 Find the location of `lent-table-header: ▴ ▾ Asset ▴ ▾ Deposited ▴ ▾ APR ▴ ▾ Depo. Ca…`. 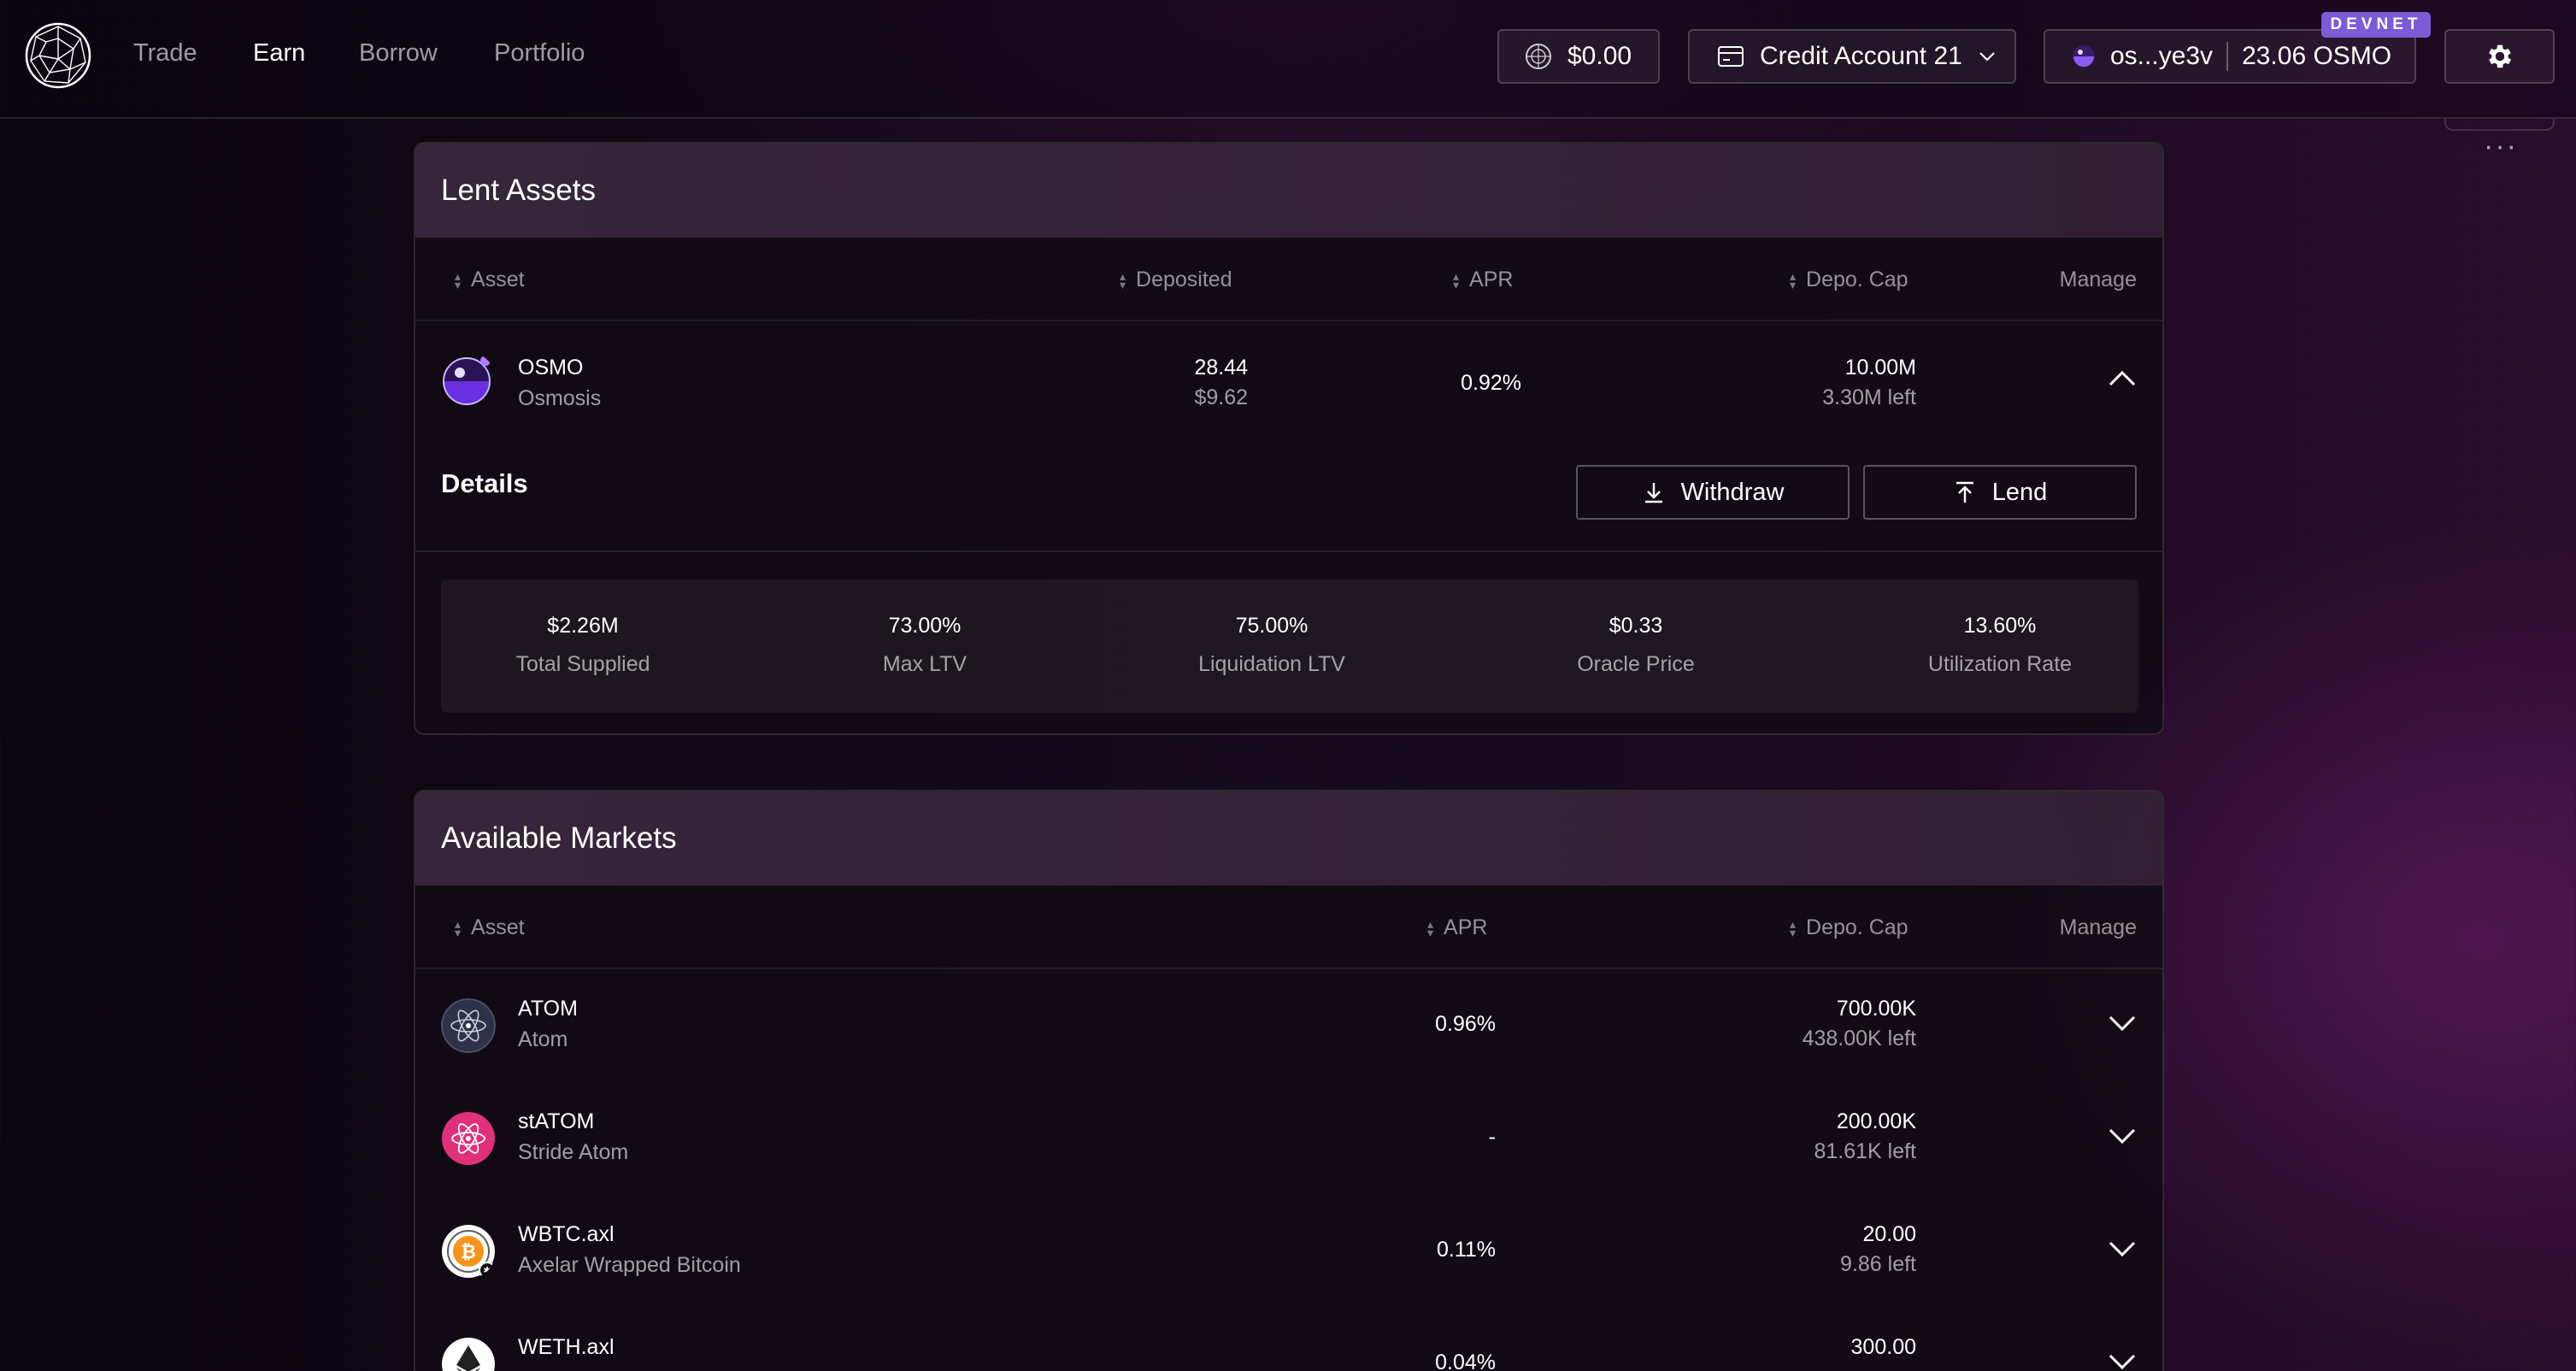

lent-table-header: ▴ ▾ Asset ▴ ▾ Deposited ▴ ▾ APR ▴ ▾ Depo. Ca… is located at coordinates (1288, 279).